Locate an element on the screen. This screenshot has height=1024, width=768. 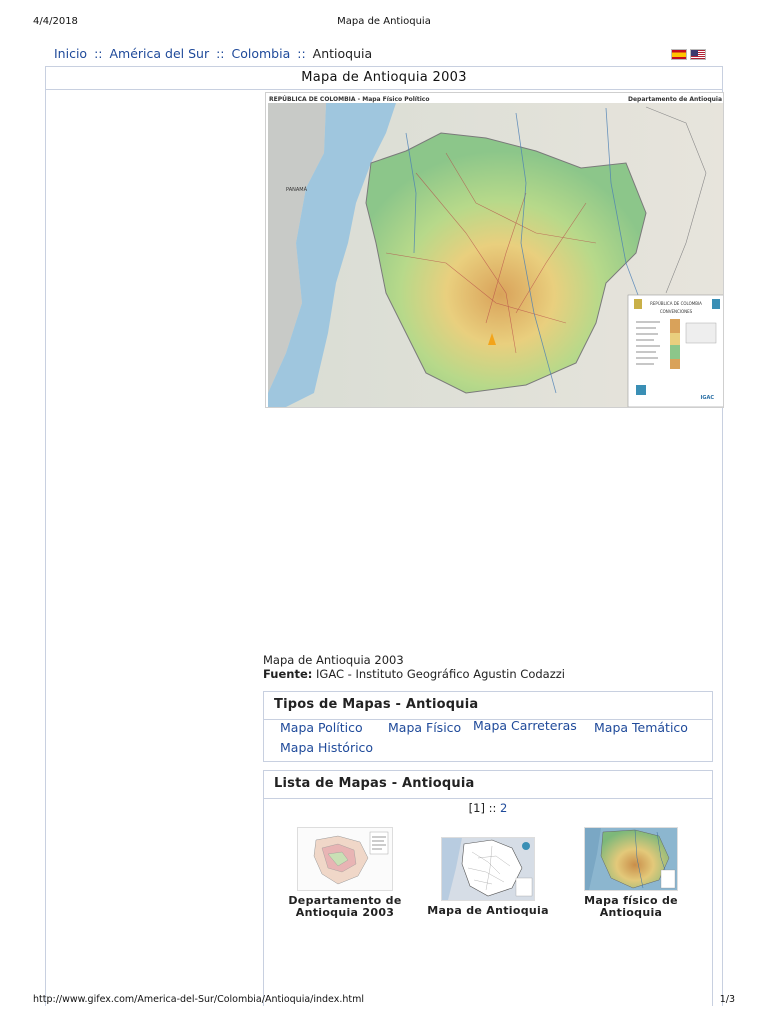
print-footer-page: 1/3 is located at coordinates (727, 999).